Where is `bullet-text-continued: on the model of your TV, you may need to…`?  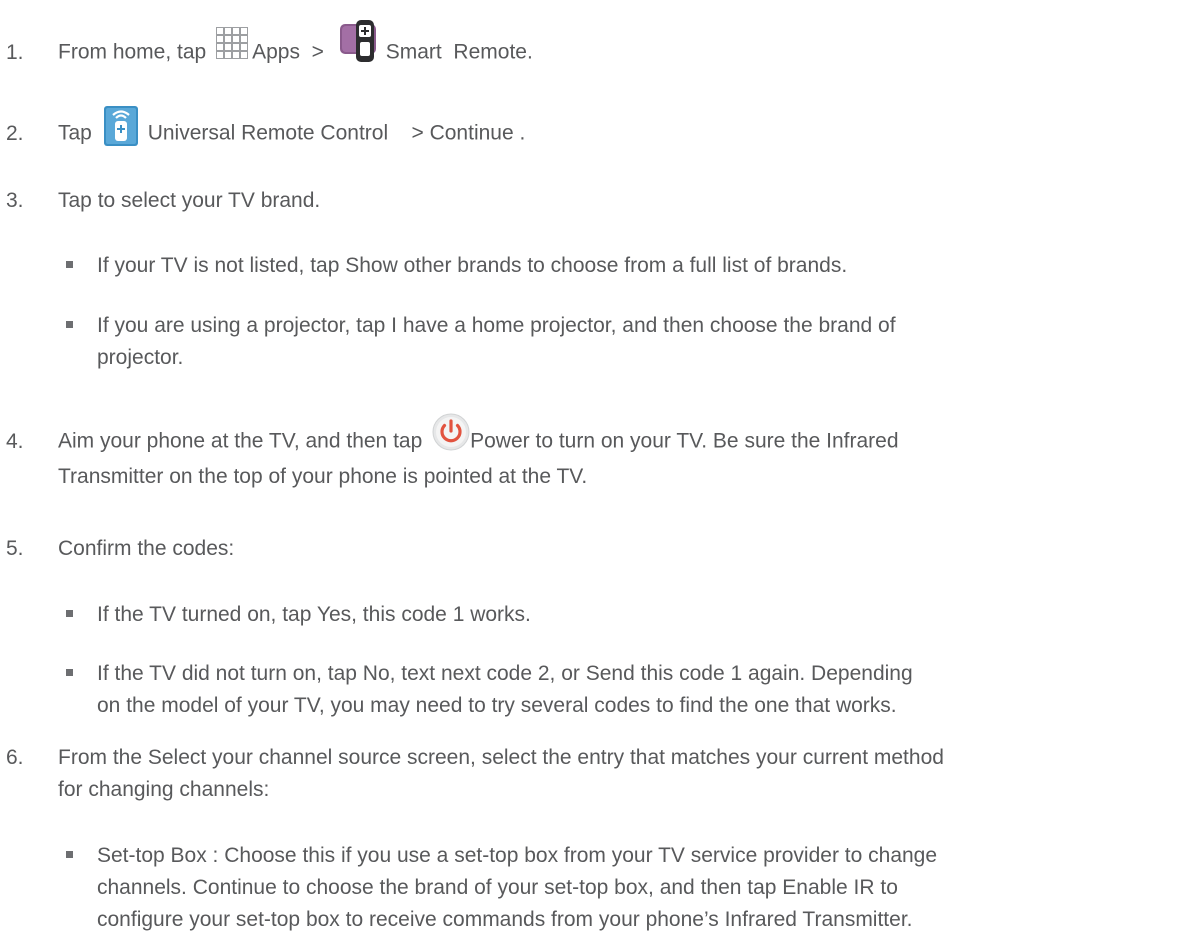
bullet-text-continued: on the model of your TV, you may need to… is located at coordinates (497, 705).